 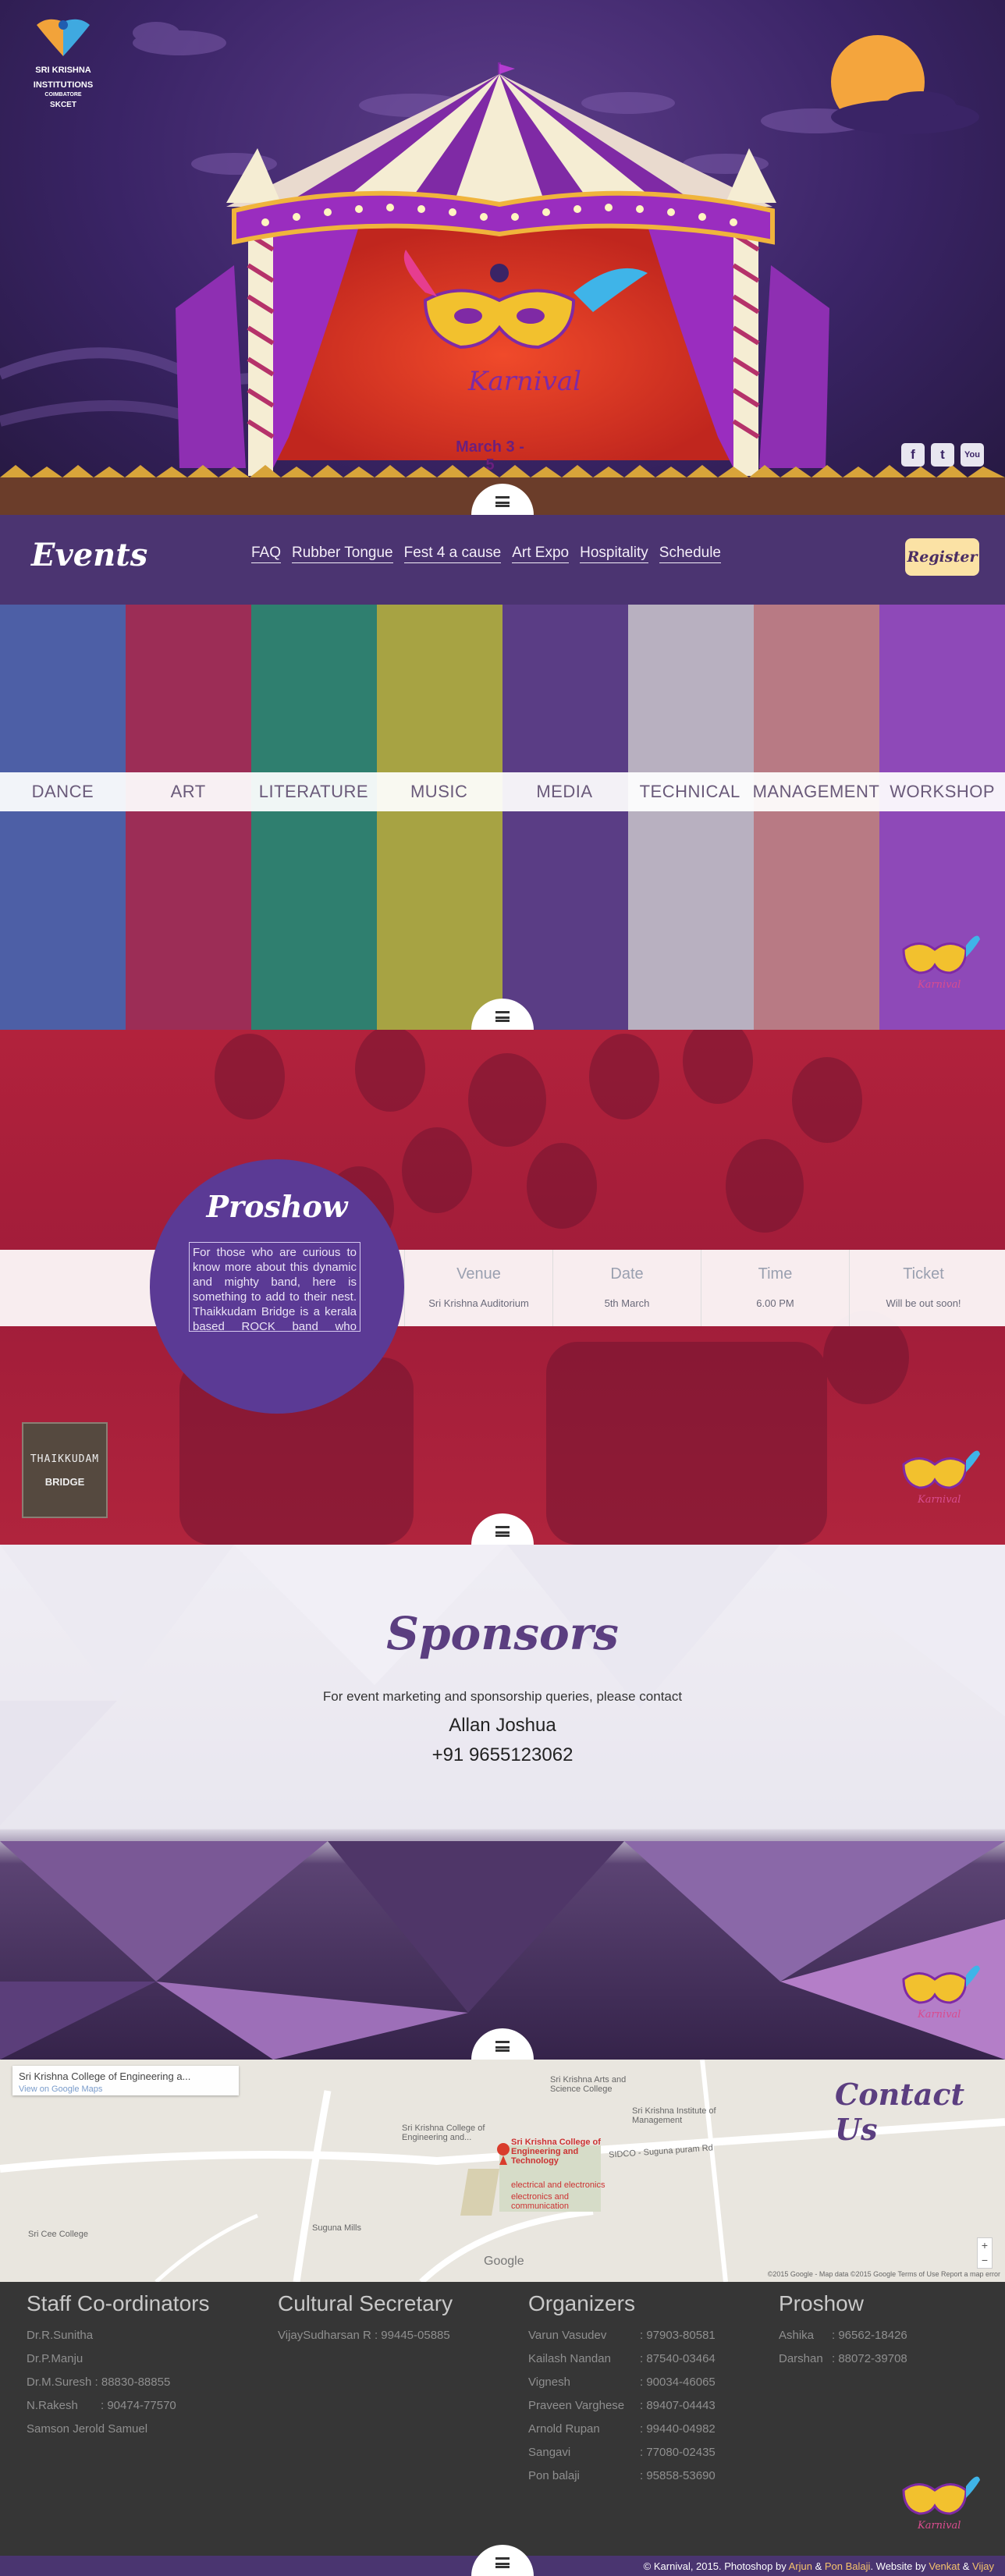 I want to click on contact-row: VijaySudharsan R : 99445-05885, so click(x=365, y=2335).